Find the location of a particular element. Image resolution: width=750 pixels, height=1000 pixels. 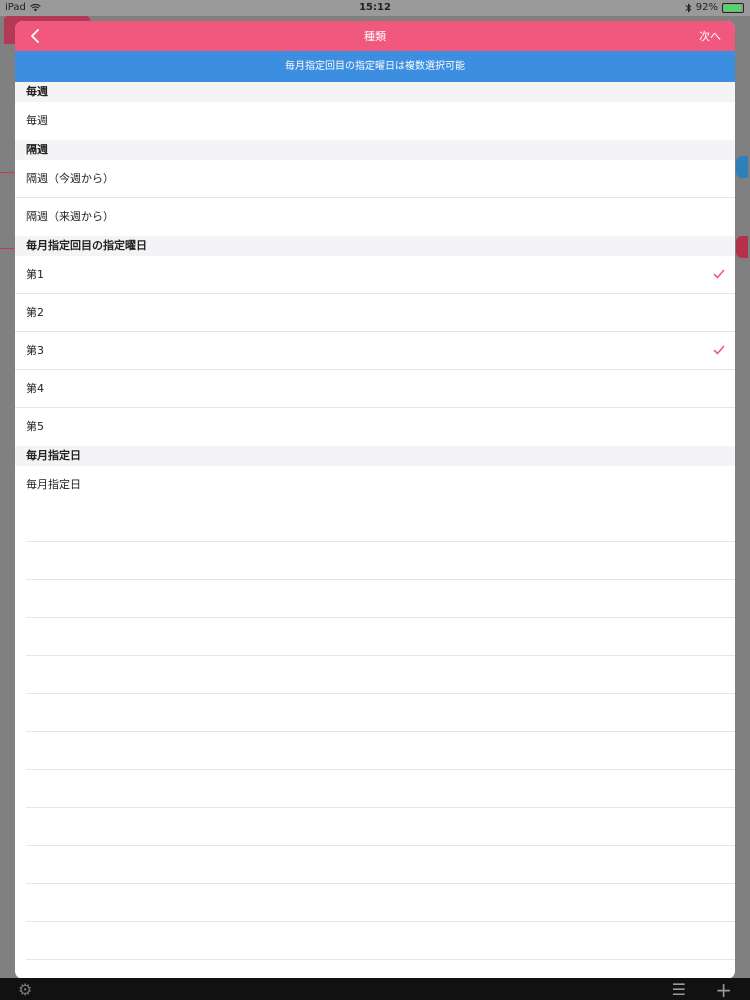

section-header: 毎週 is located at coordinates (375, 92).